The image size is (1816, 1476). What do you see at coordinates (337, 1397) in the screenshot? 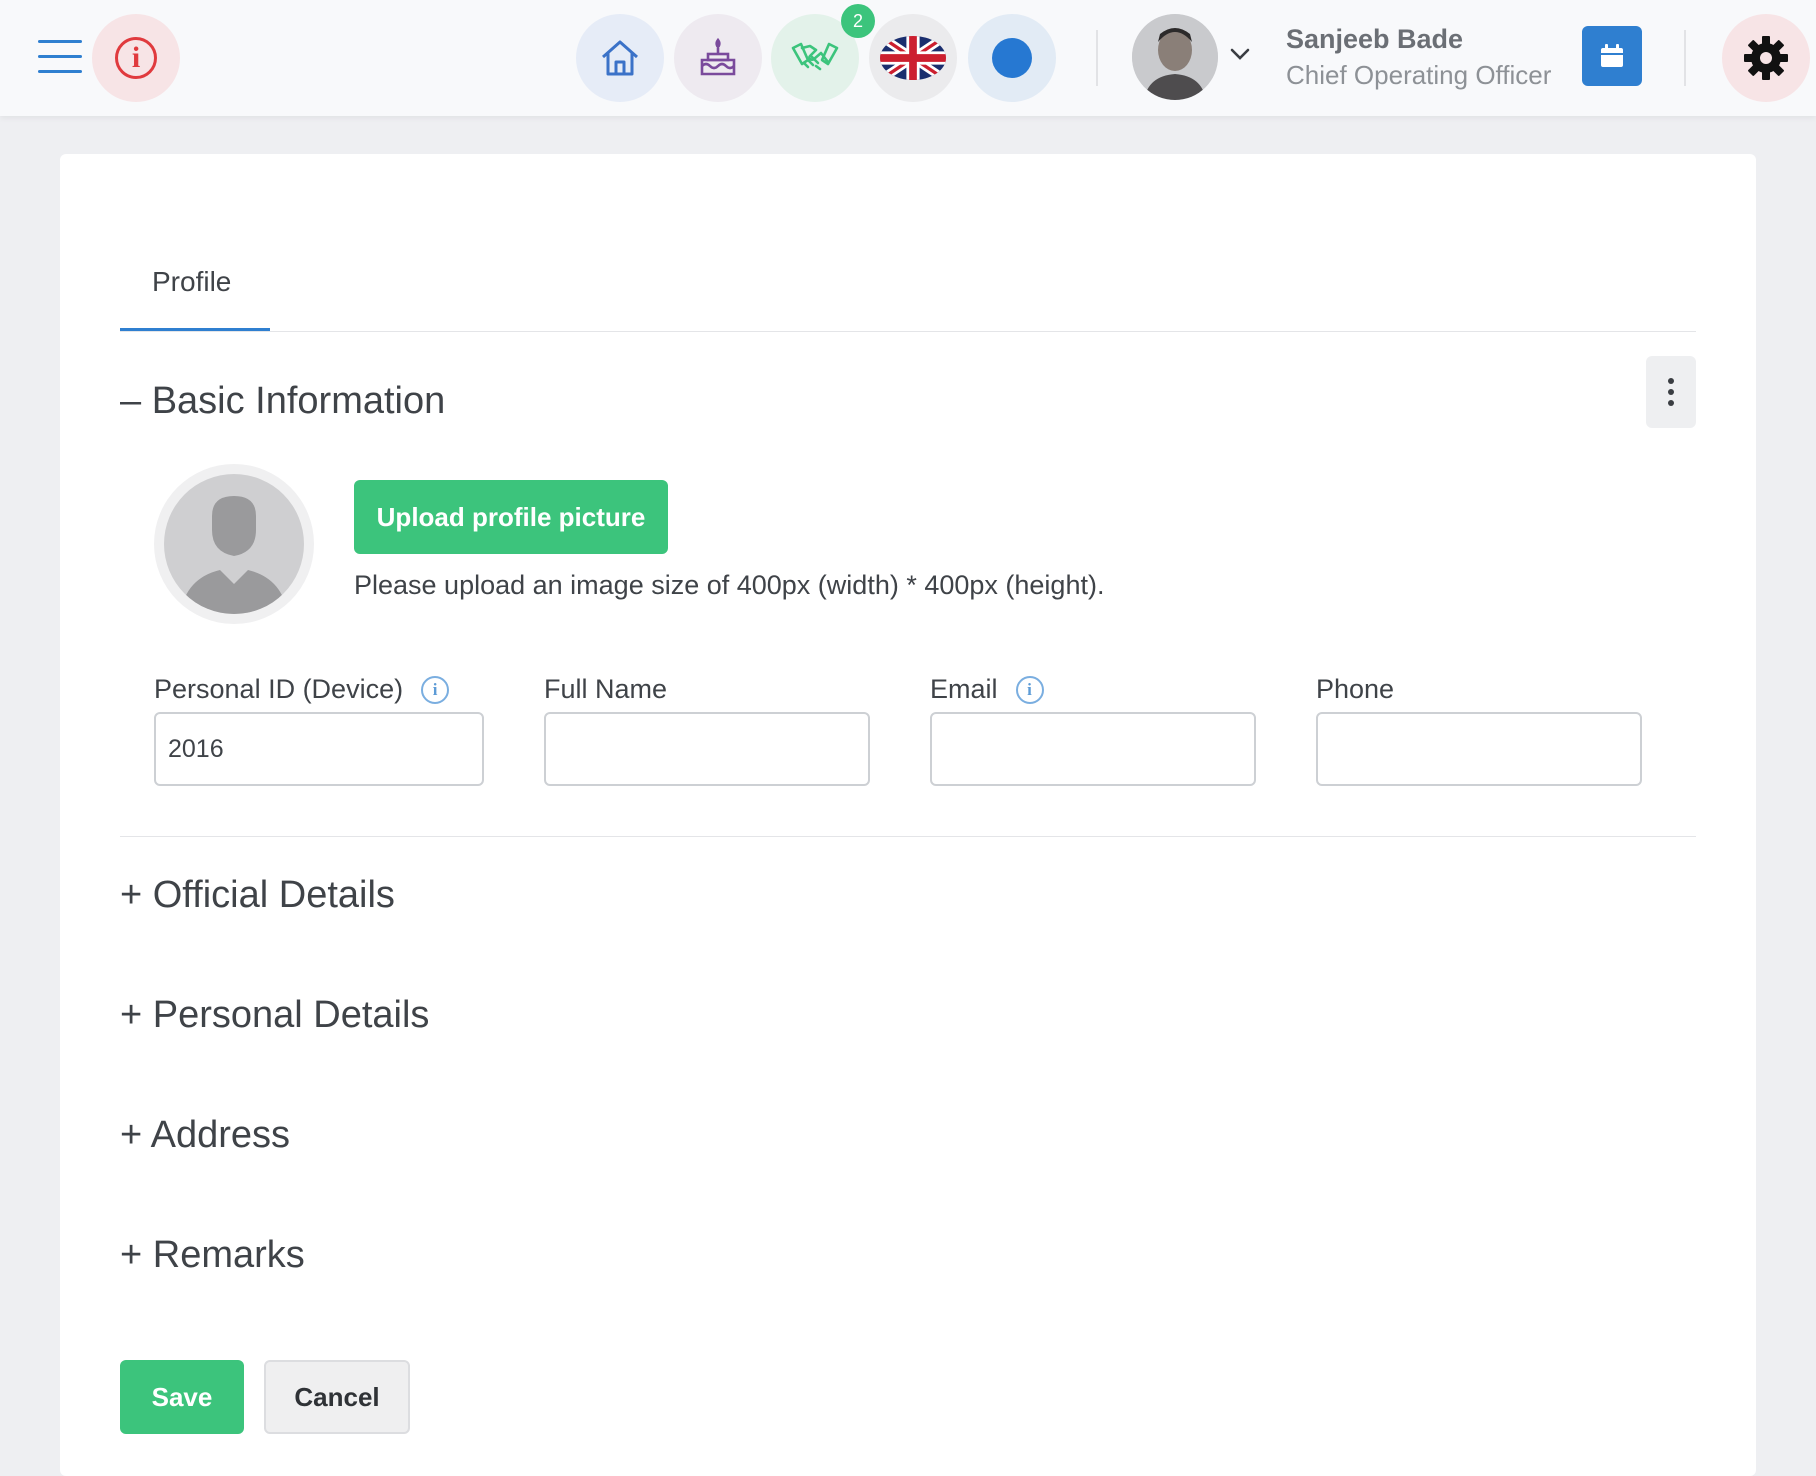
I see `cancel-button: Cancel` at bounding box center [337, 1397].